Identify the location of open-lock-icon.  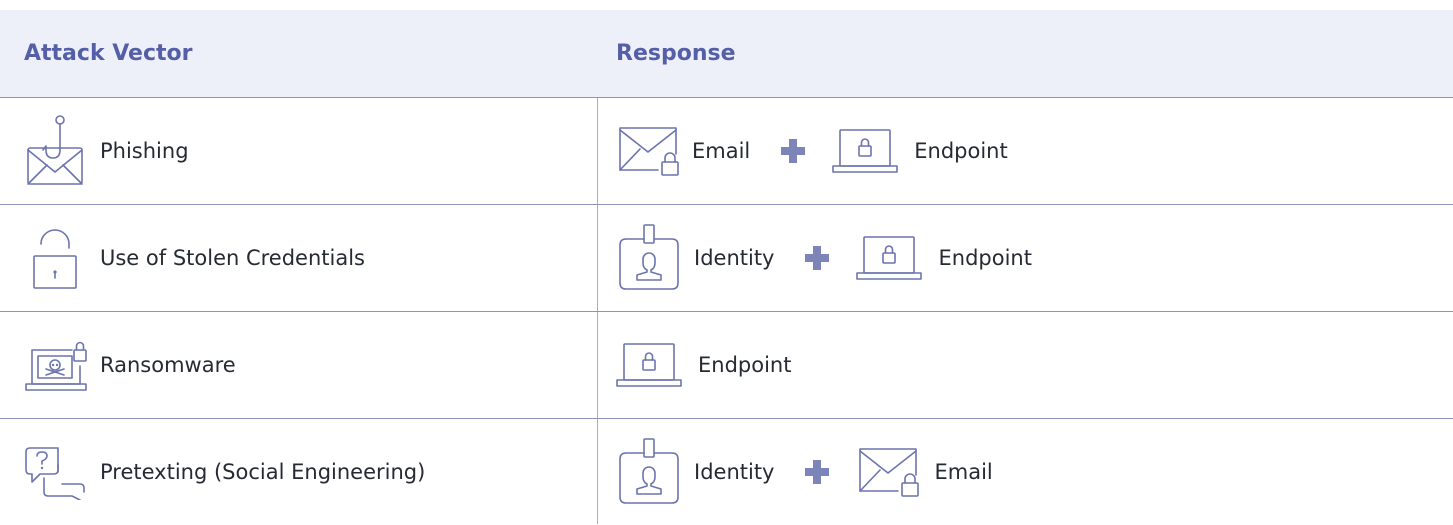
(55, 259).